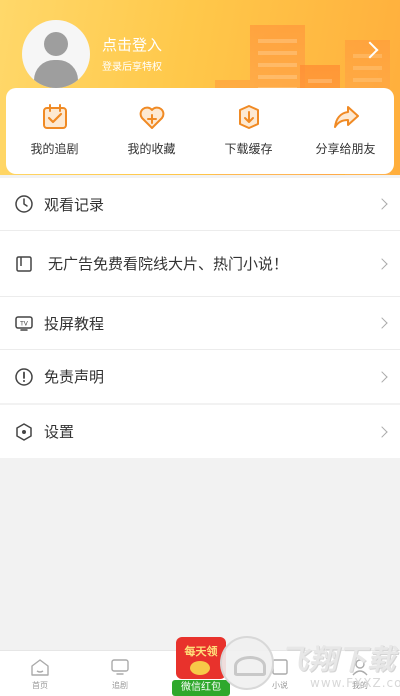  Describe the element at coordinates (74, 204) in the screenshot. I see `menu-item-label: 观看记录` at that location.